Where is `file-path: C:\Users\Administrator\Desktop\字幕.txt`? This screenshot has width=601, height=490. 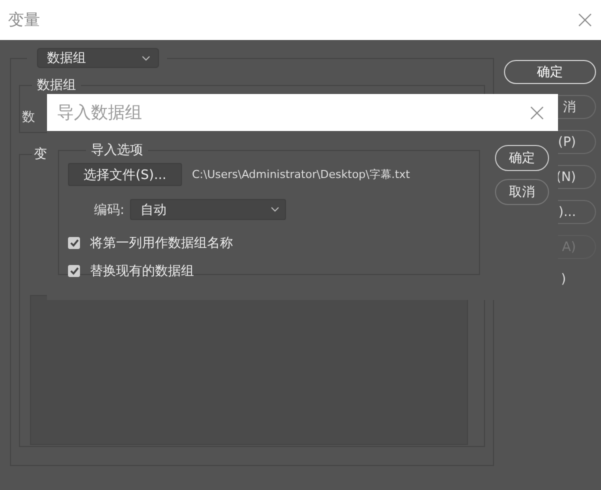 file-path: C:\Users\Administrator\Desktop\字幕.txt is located at coordinates (301, 174).